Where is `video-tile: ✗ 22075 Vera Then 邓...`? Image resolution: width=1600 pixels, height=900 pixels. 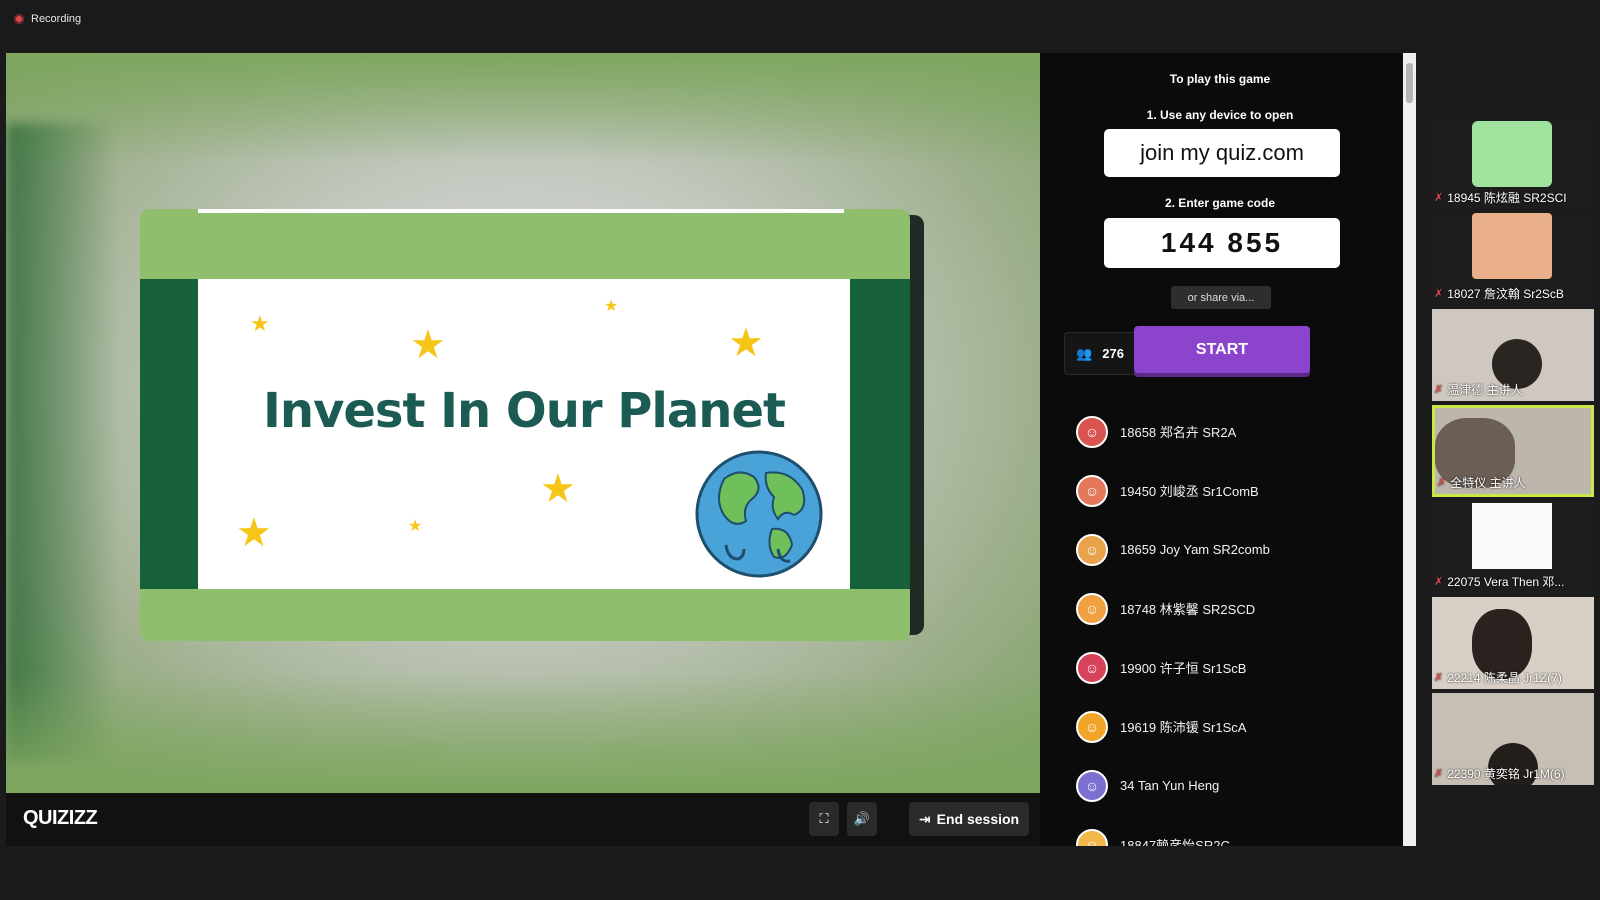 video-tile: ✗ 22075 Vera Then 邓... is located at coordinates (1513, 547).